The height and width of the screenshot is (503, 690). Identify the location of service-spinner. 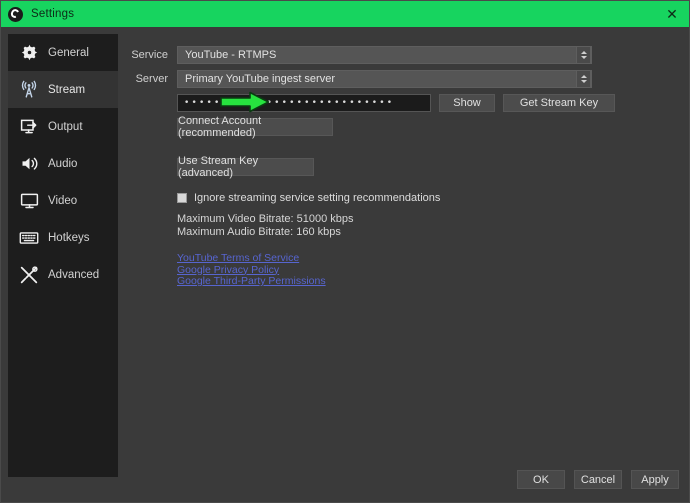
(583, 55).